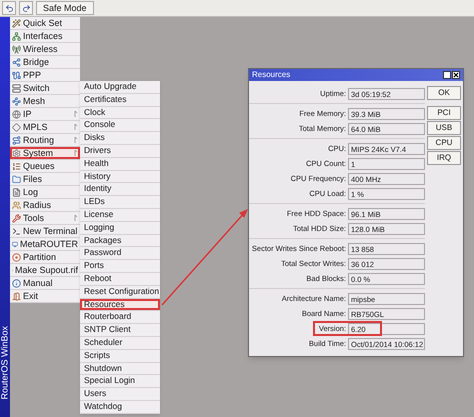 This screenshot has height=417, width=474. What do you see at coordinates (5, 363) in the screenshot?
I see `brand-label: RouterOS WinBox` at bounding box center [5, 363].